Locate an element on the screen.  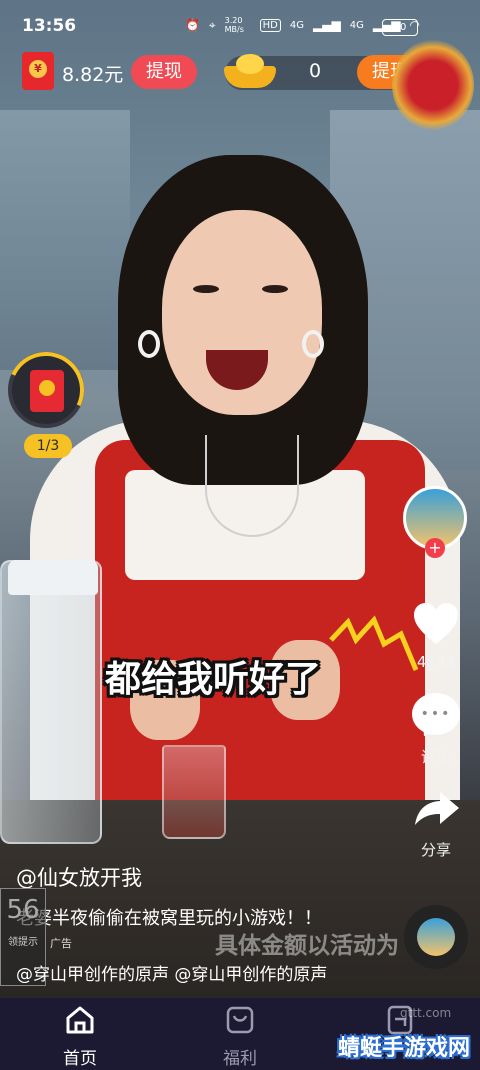
lucky-bag-icon is located at coordinates (433, 85).